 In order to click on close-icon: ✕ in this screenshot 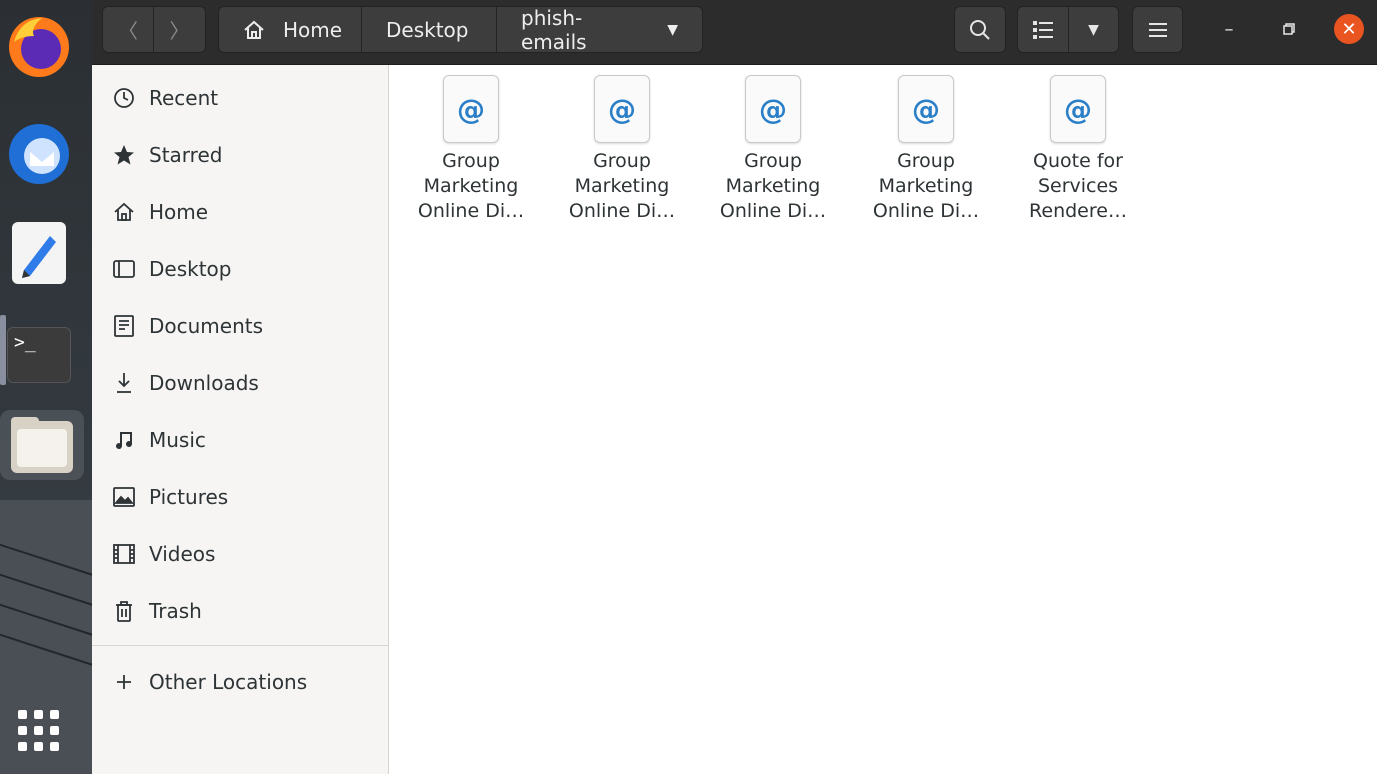, I will do `click(1349, 29)`.